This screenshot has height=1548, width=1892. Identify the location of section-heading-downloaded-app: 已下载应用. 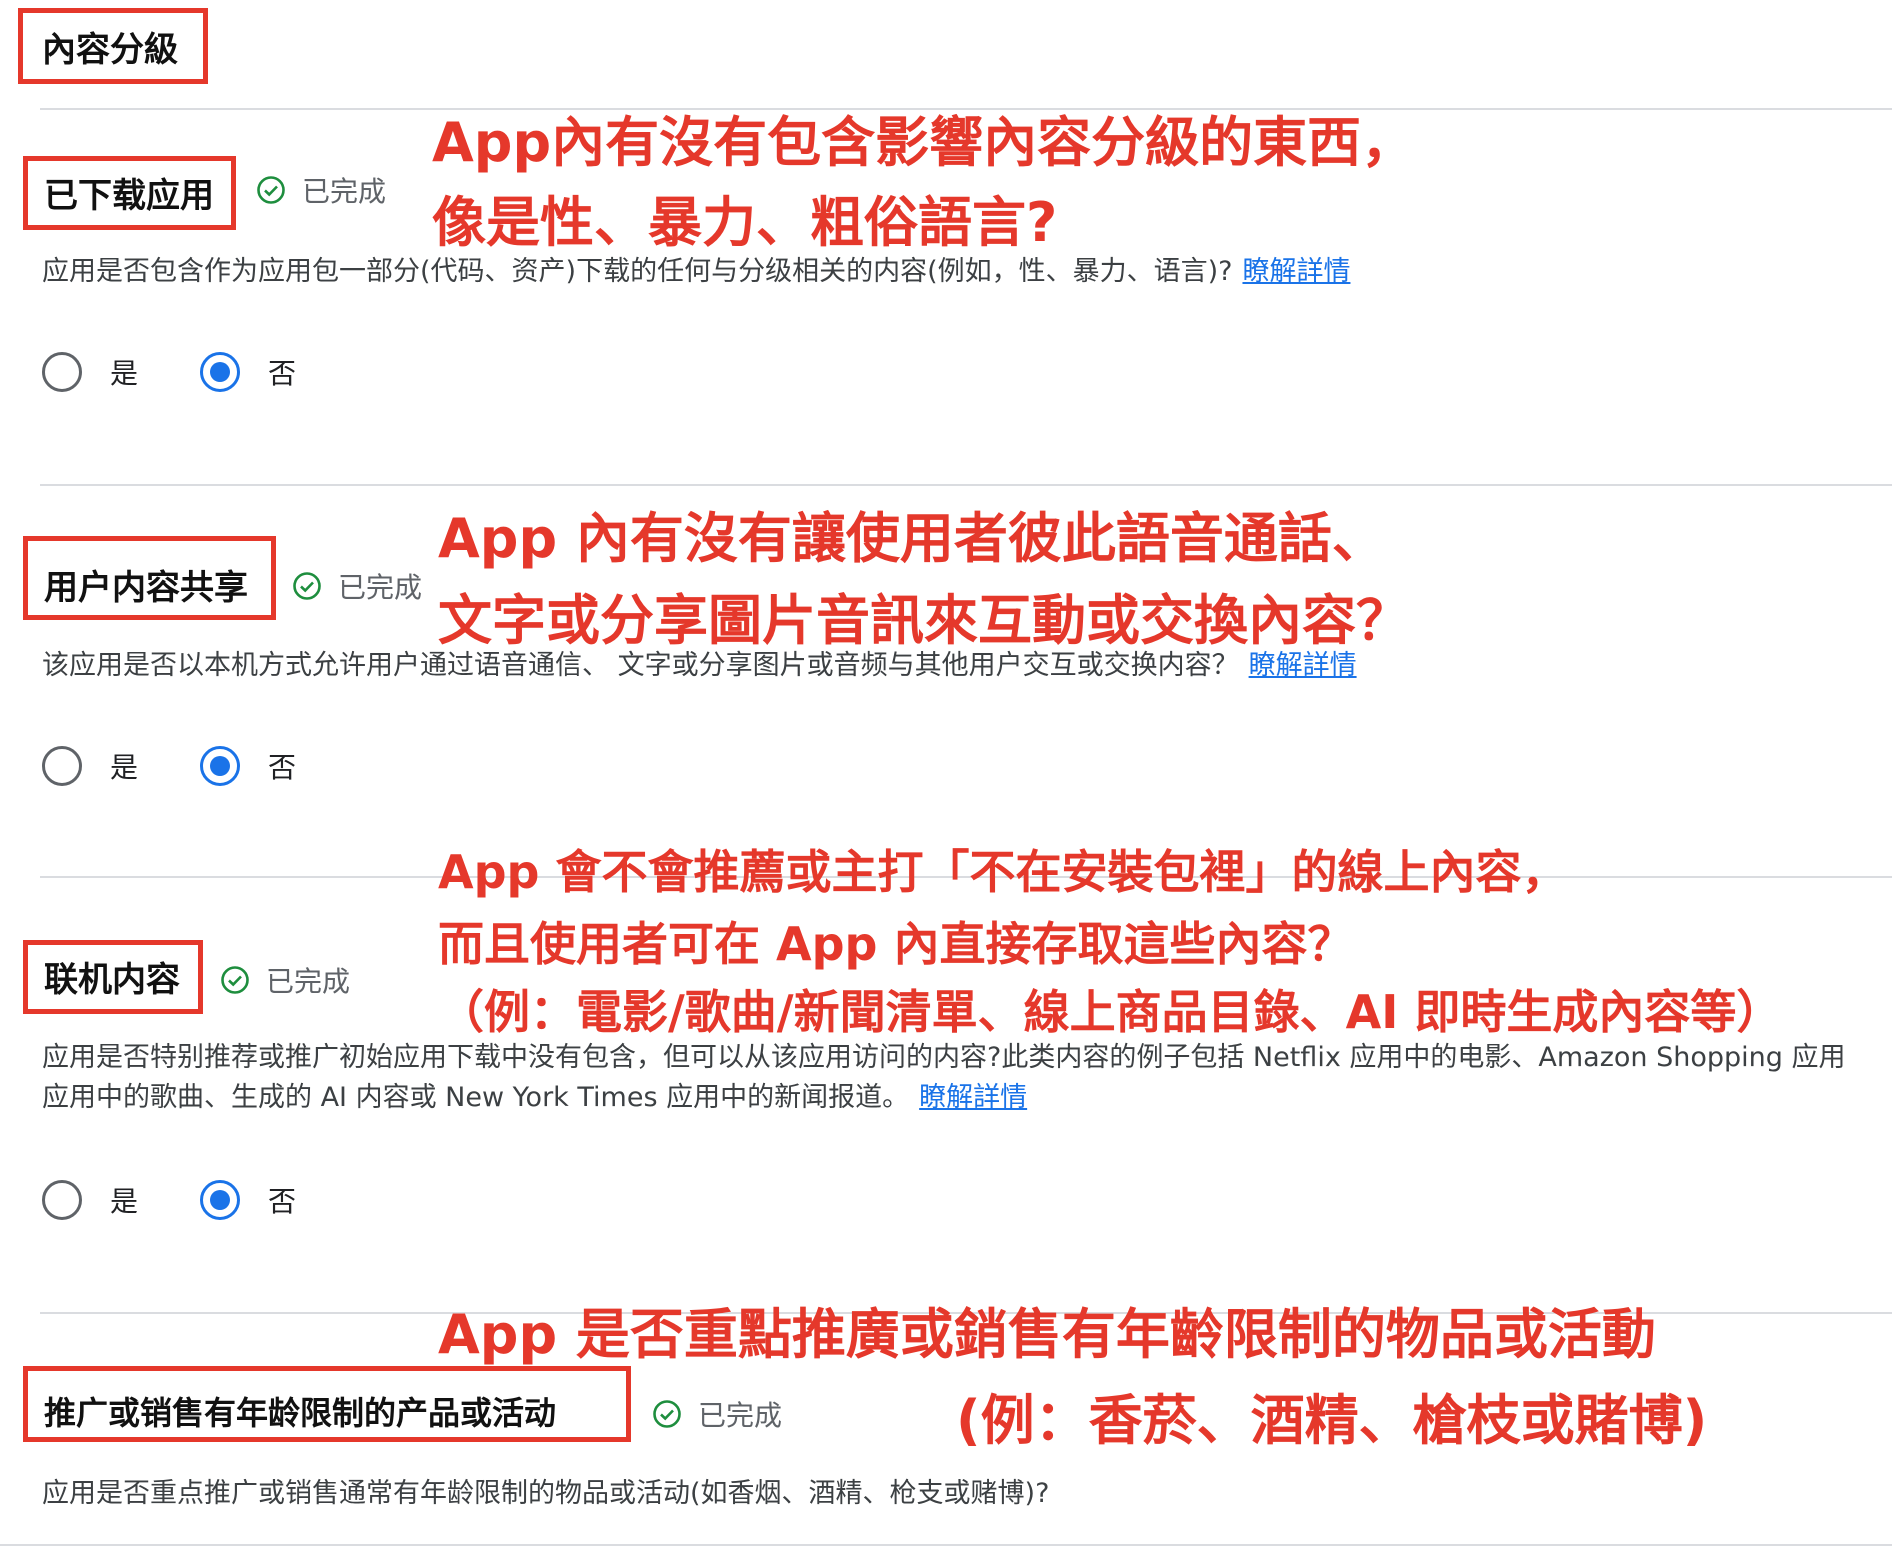
(129, 196).